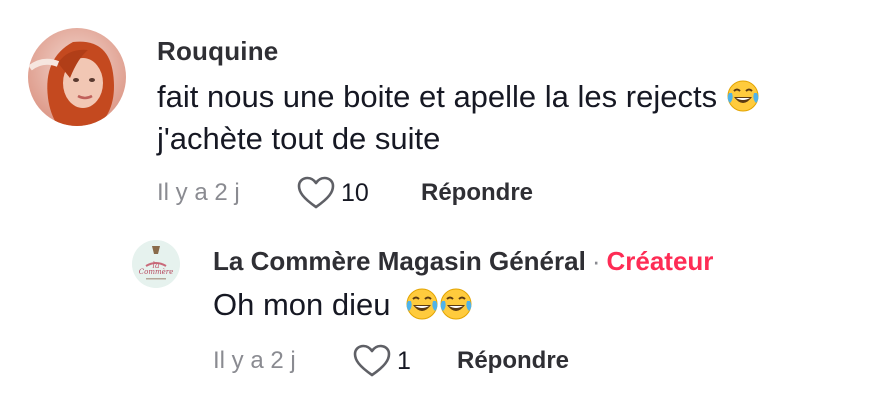 Image resolution: width=888 pixels, height=408 pixels. Describe the element at coordinates (217, 51) in the screenshot. I see `comment-username: Rouquine` at that location.